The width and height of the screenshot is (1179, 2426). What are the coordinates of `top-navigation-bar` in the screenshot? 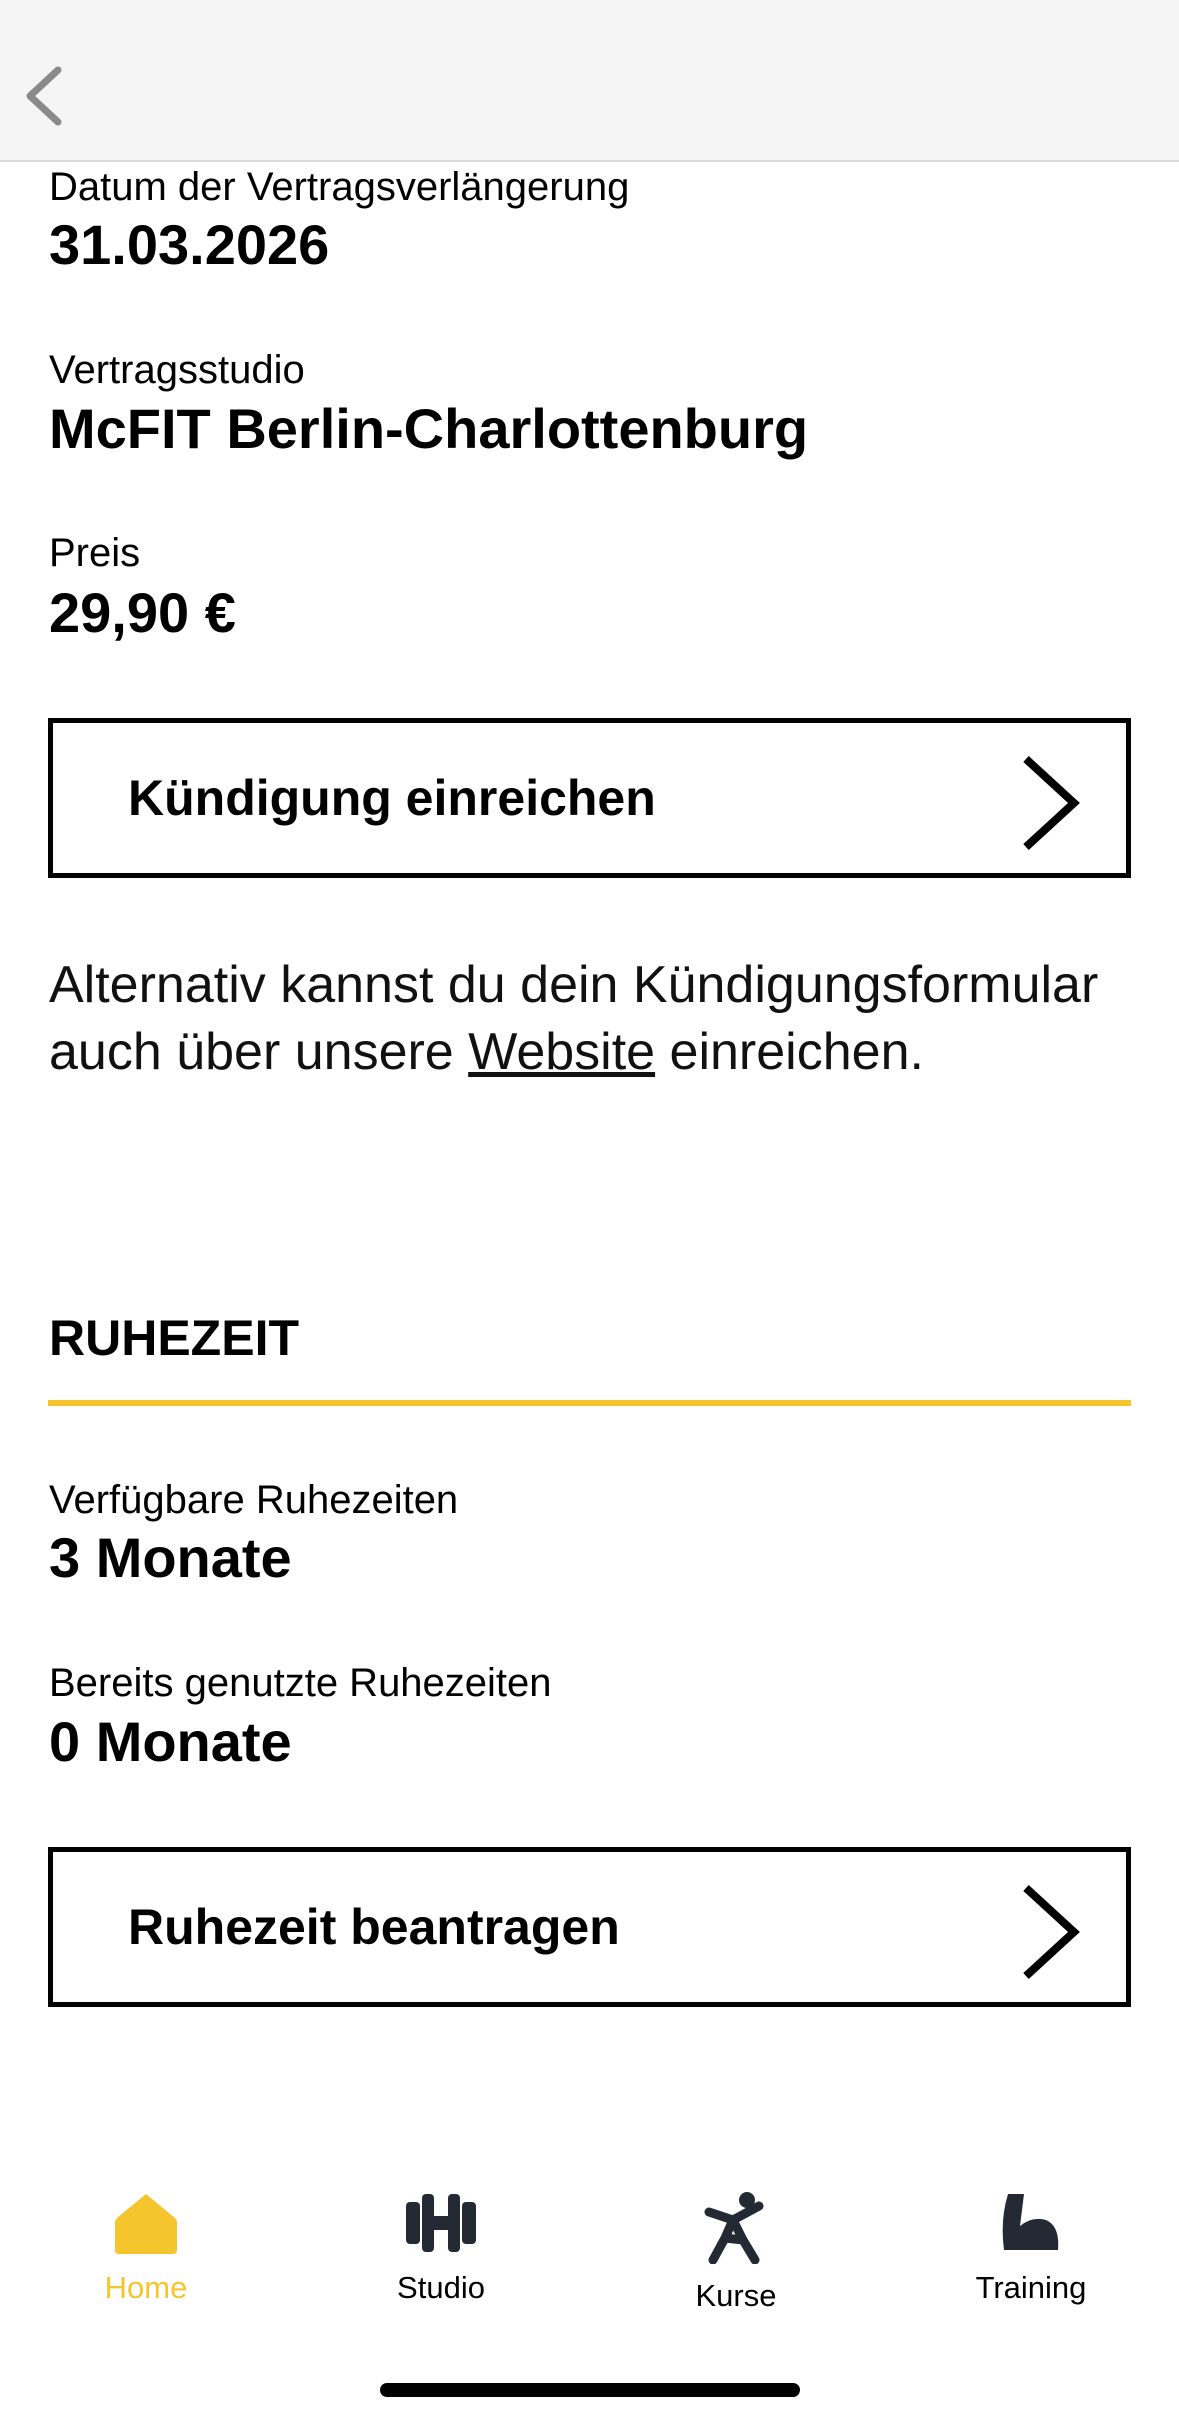 It's located at (589, 81).